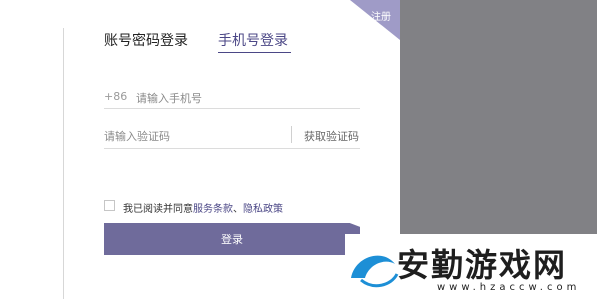 This screenshot has width=597, height=299. I want to click on tab-phone-login: 手机号登录, so click(253, 41).